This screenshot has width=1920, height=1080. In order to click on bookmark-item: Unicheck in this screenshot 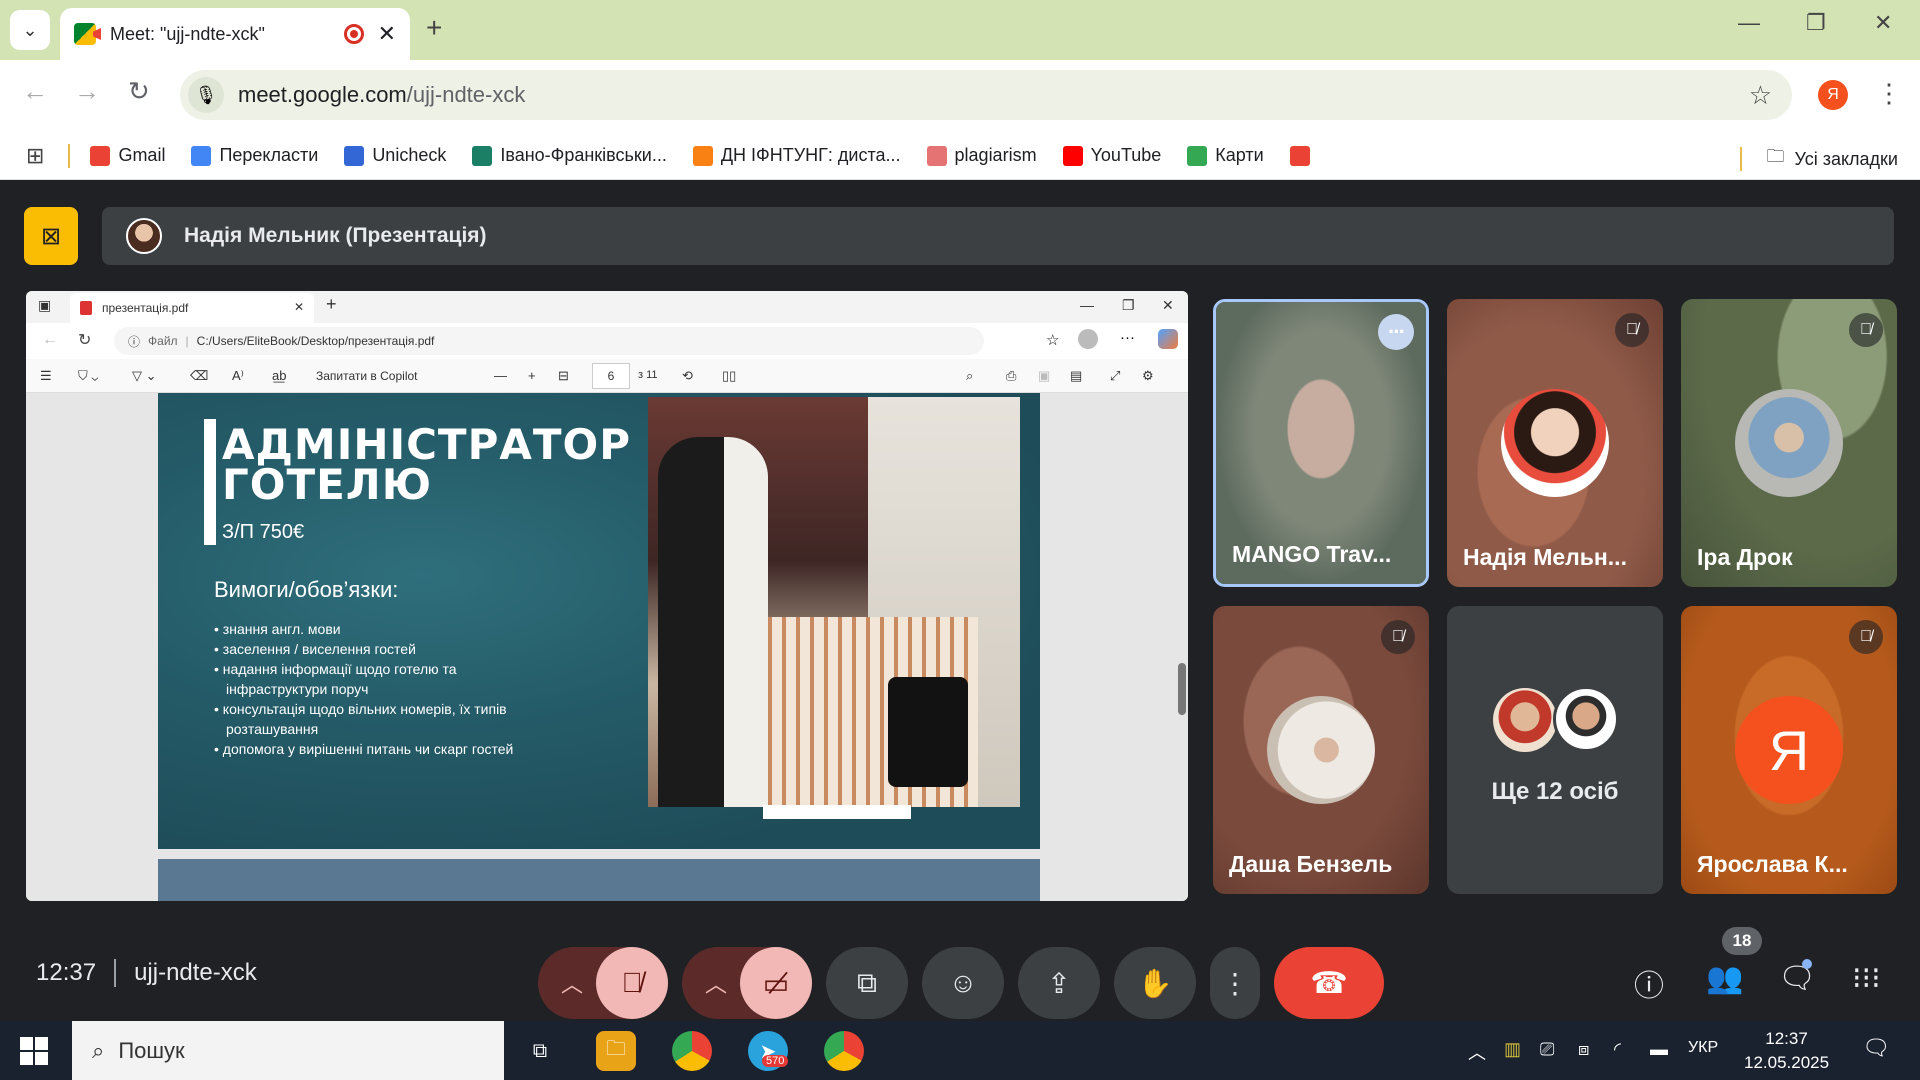, I will do `click(395, 155)`.